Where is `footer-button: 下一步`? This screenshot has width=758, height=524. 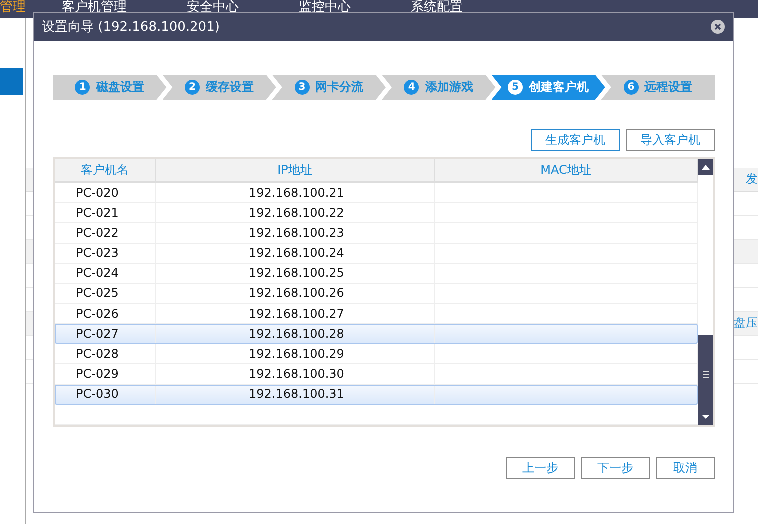
footer-button: 下一步 is located at coordinates (615, 468).